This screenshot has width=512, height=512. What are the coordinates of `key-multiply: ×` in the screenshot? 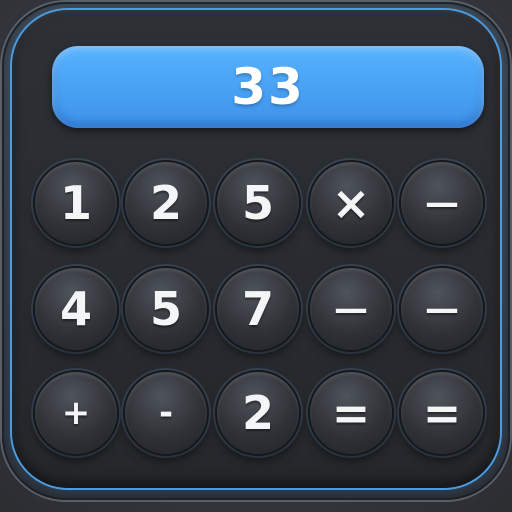 It's located at (351, 203).